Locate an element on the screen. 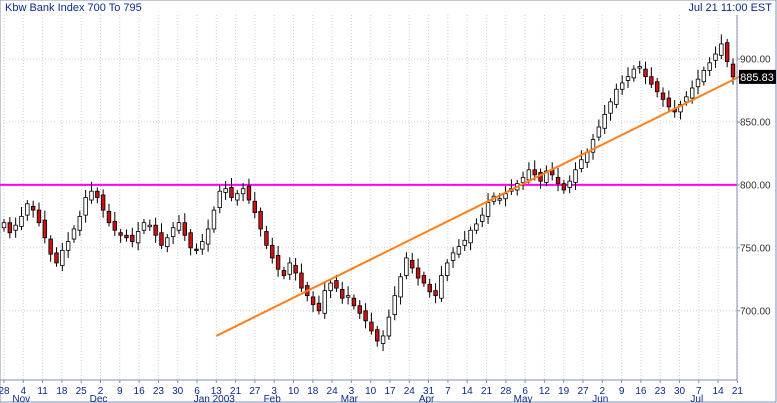 Image resolution: width=777 pixels, height=403 pixels. y-tick-label: 700.00 is located at coordinates (755, 311).